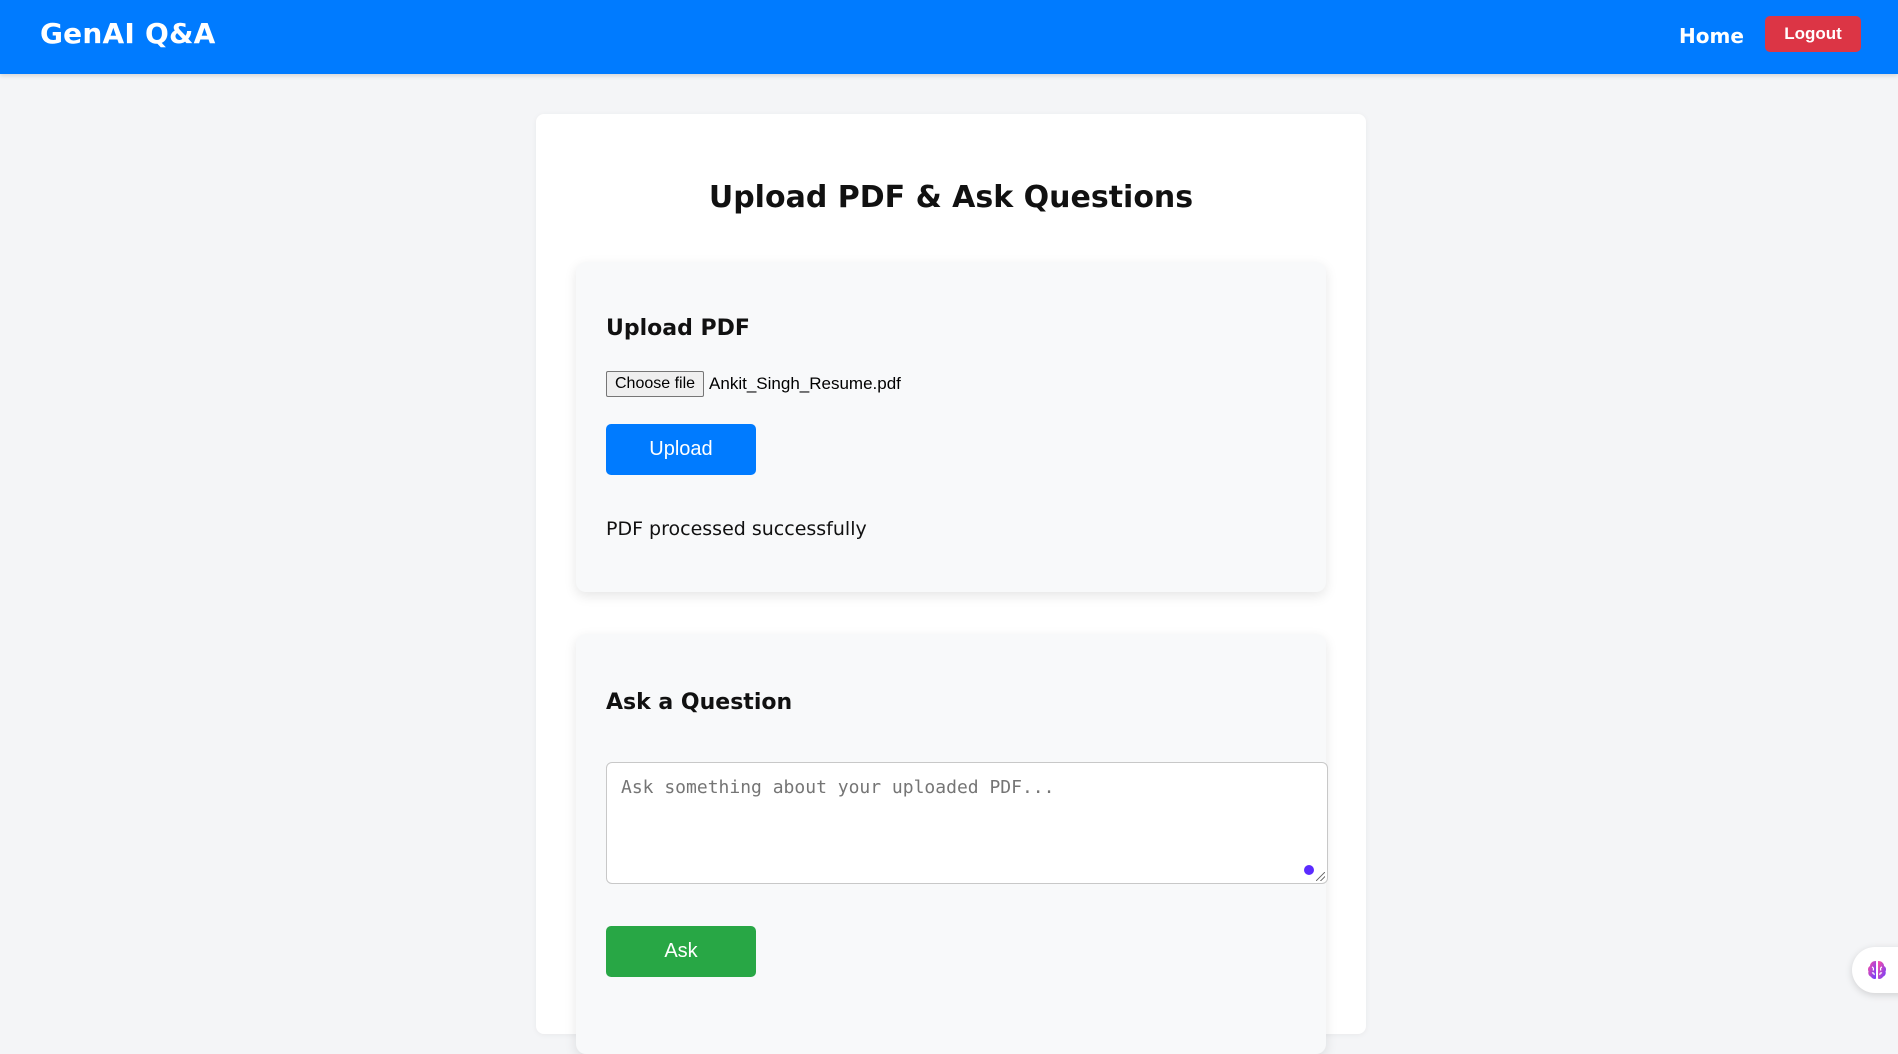  I want to click on upload-section-heading: Upload PDF, so click(678, 328).